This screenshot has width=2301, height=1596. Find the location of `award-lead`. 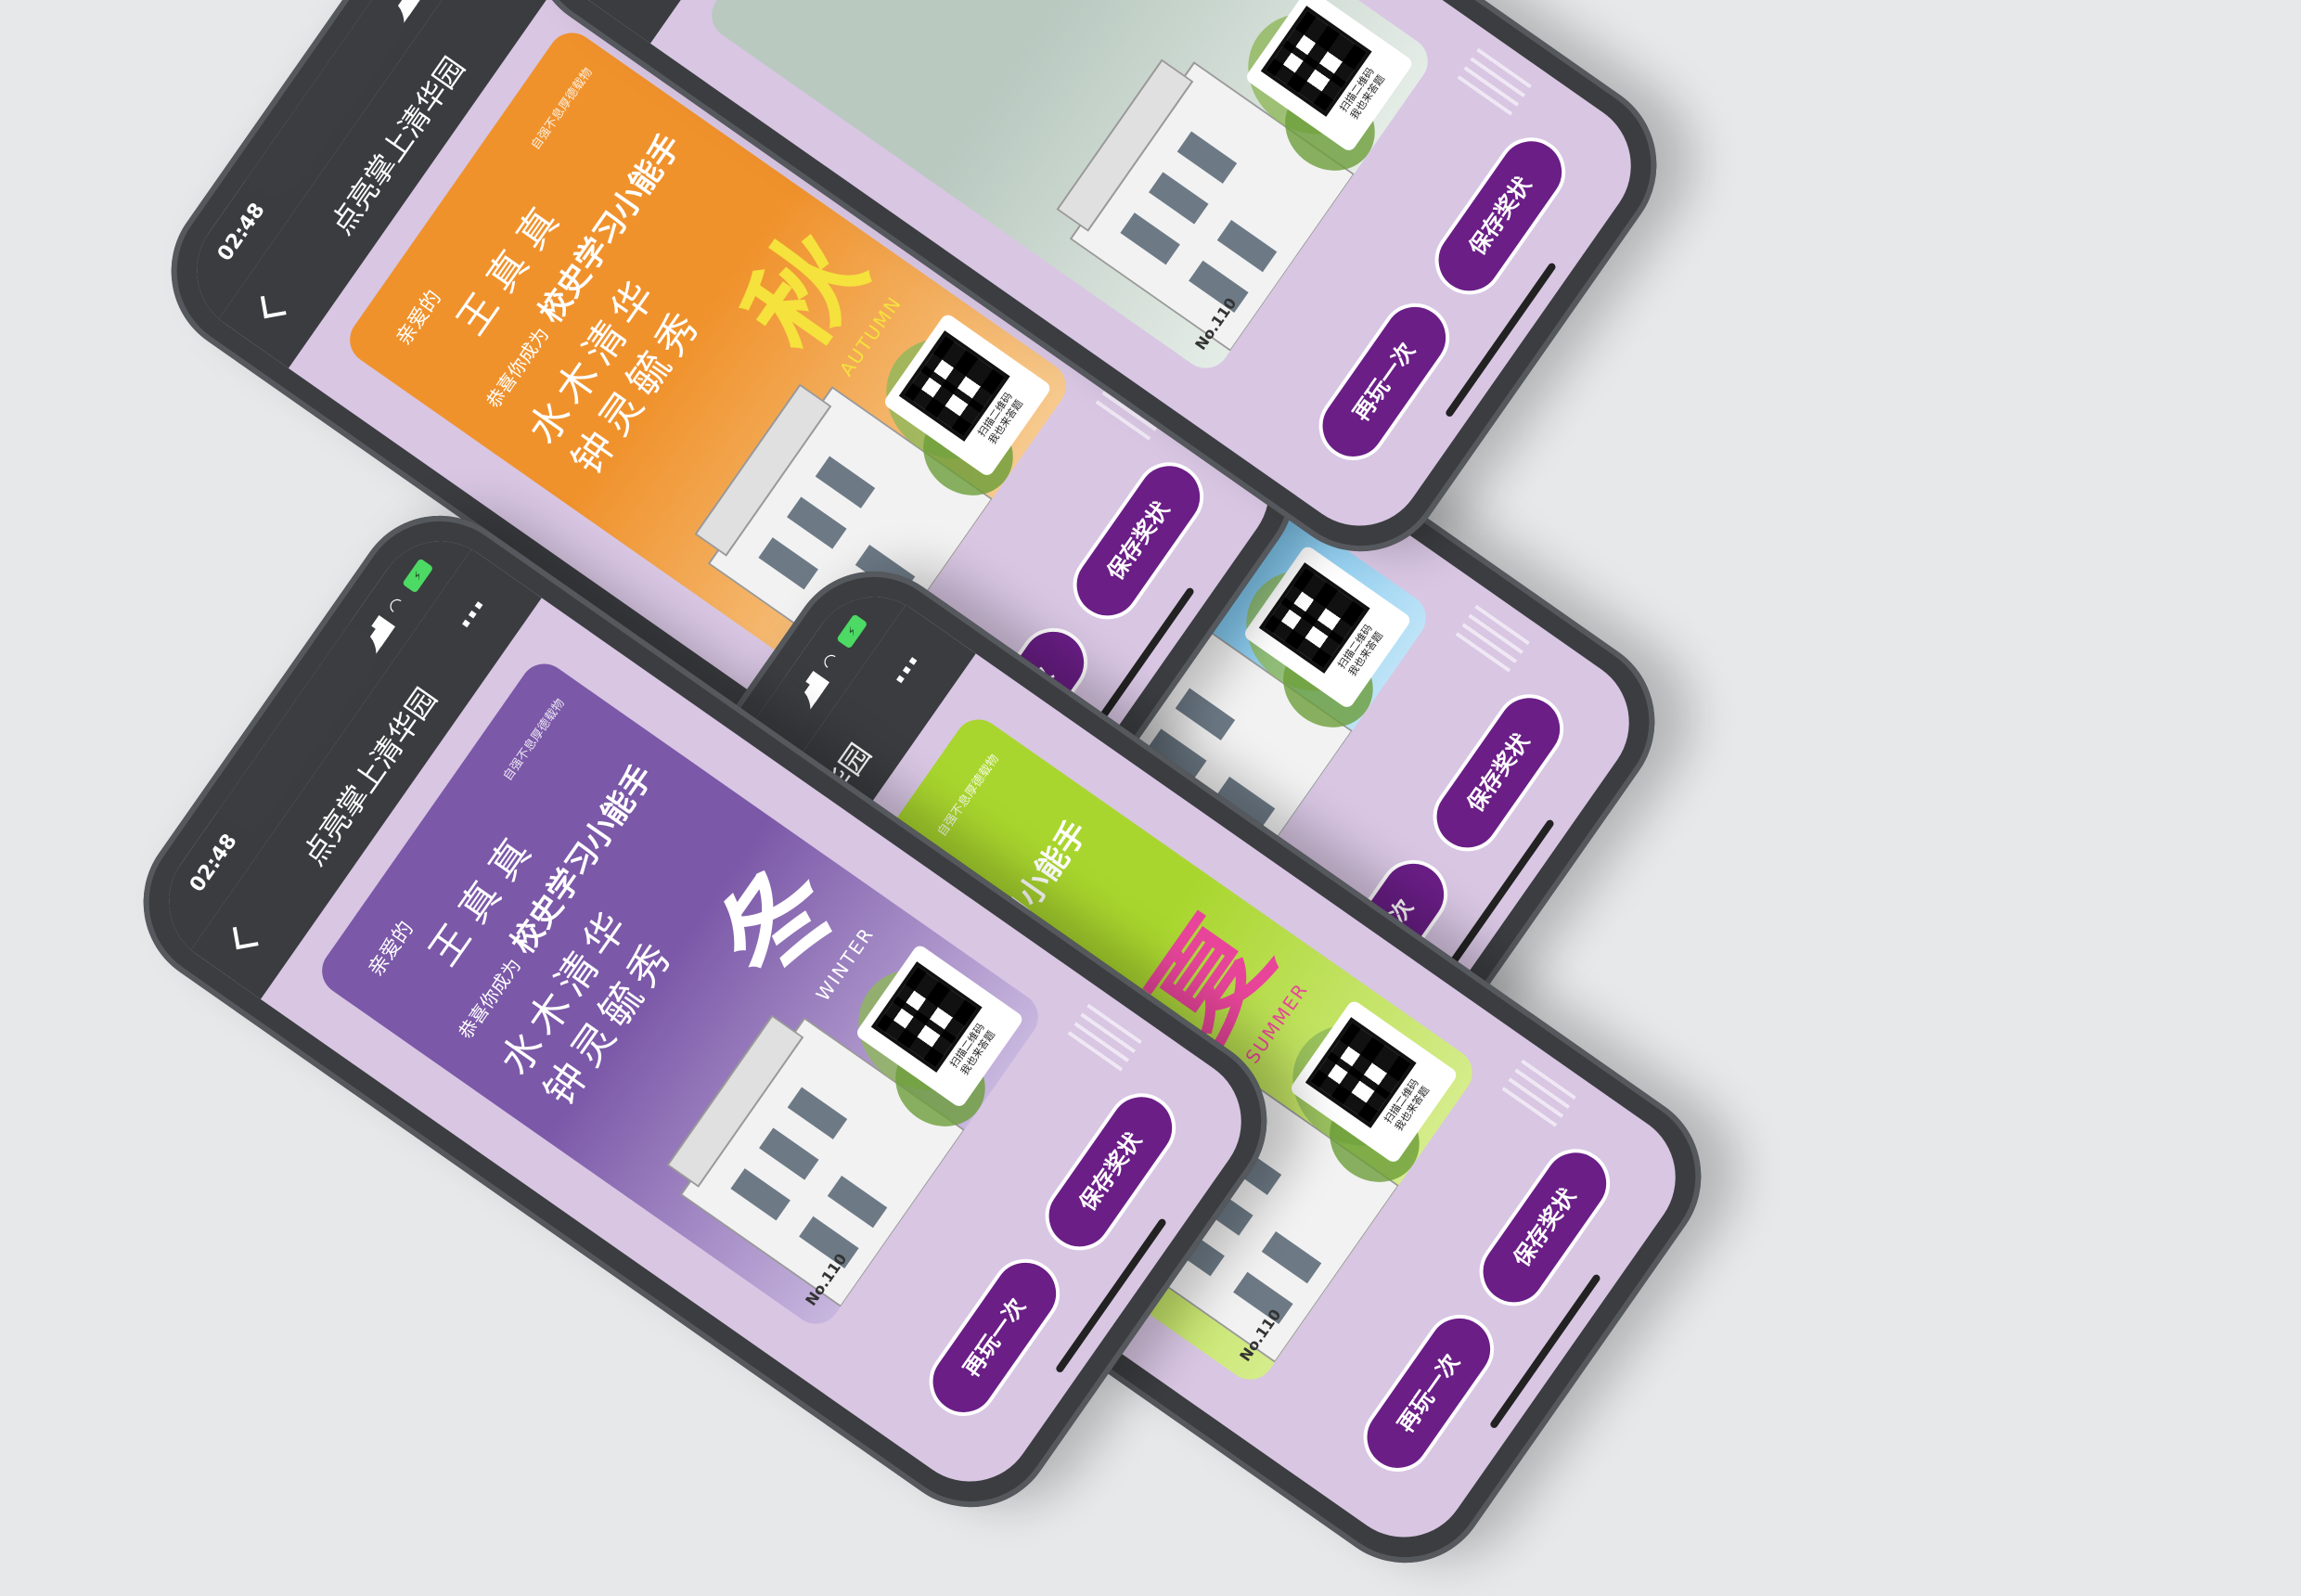

award-lead is located at coordinates (847, 77).